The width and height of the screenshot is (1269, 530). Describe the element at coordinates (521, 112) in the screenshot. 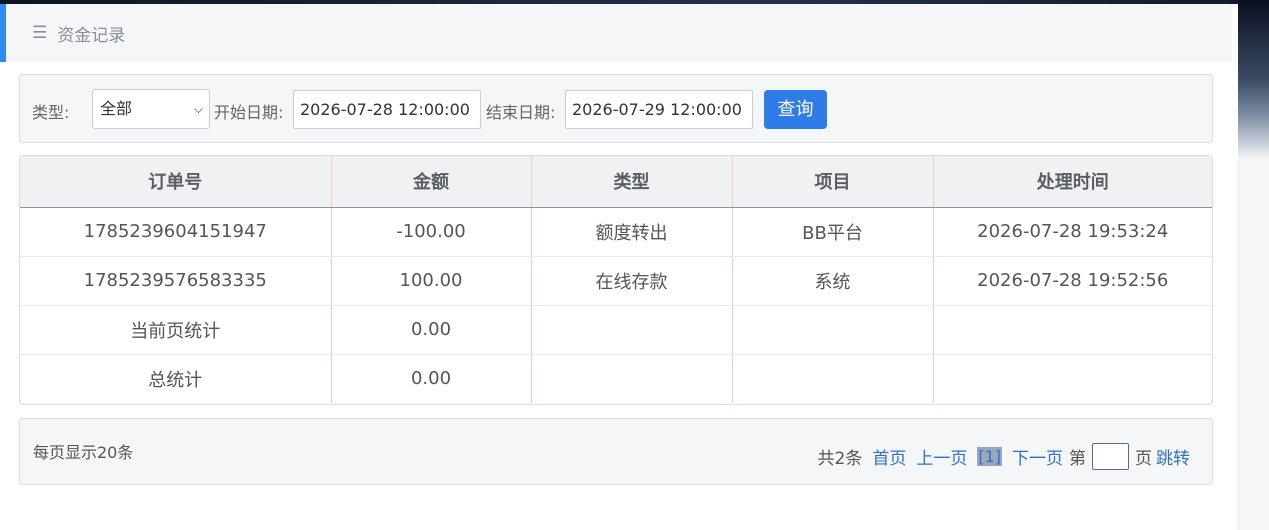

I see `end-date-label: 结束日期:` at that location.